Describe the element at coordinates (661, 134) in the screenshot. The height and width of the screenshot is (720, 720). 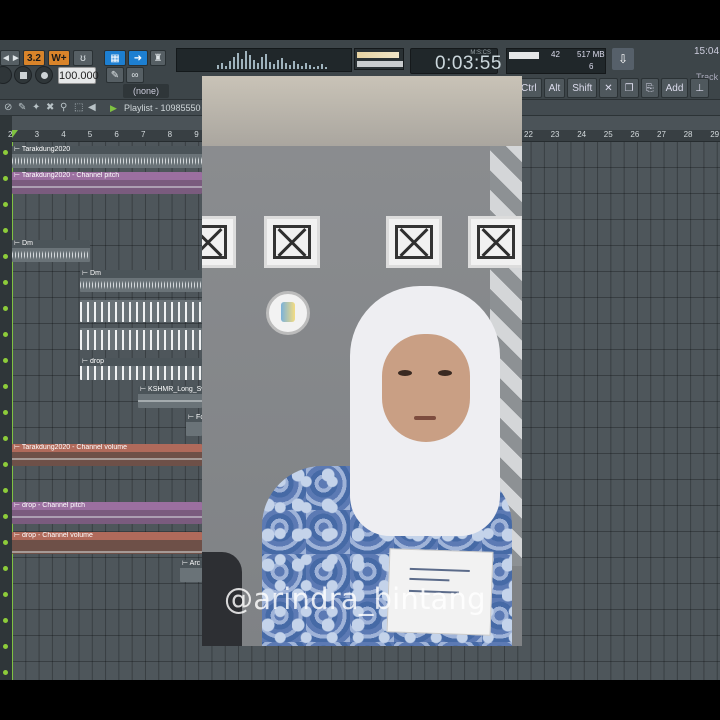
I see `ruler-tick: 27` at that location.